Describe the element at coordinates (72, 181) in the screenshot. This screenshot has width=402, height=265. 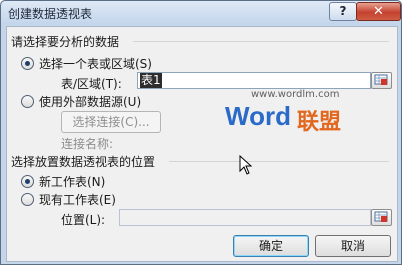
I see `option-new-sheet-label: 新工作表(N)` at that location.